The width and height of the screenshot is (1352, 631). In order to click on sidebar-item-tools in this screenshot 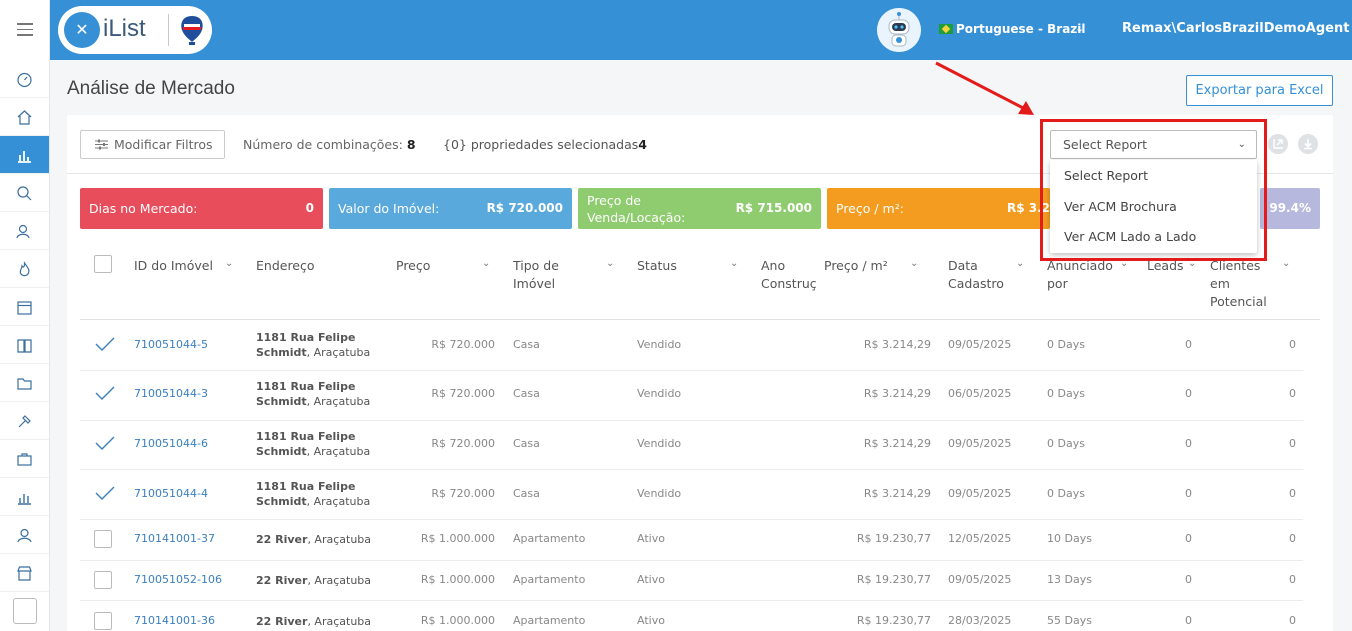, I will do `click(24, 421)`.